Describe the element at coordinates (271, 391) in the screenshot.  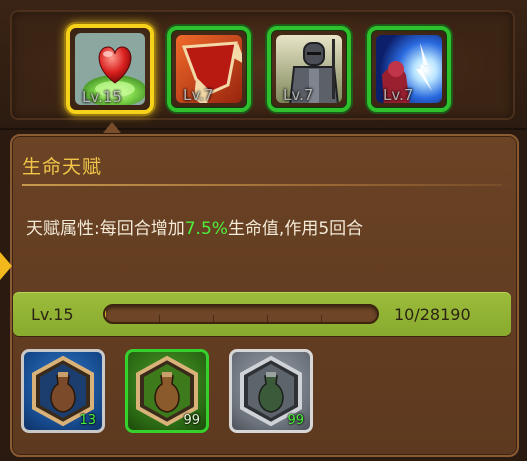
I see `item-slot-gray: 99` at that location.